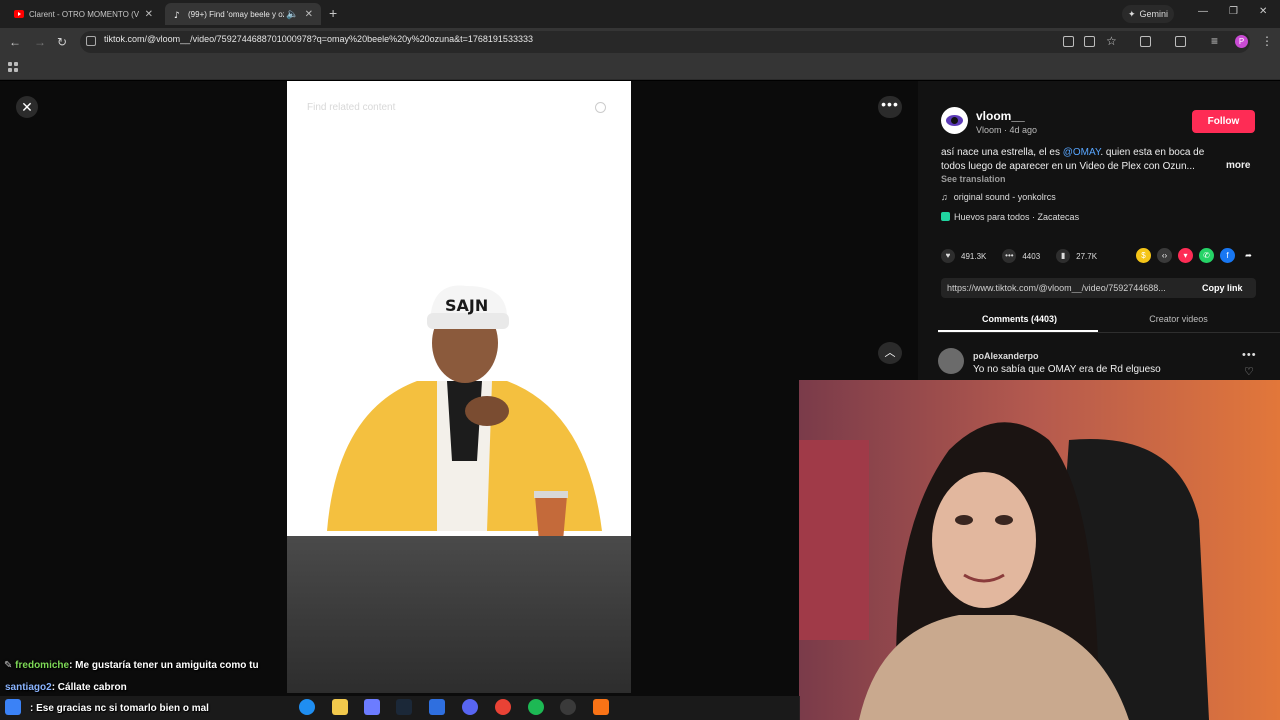  What do you see at coordinates (1002, 152) in the screenshot?
I see `description-prefix: así nace una estrella, el es` at bounding box center [1002, 152].